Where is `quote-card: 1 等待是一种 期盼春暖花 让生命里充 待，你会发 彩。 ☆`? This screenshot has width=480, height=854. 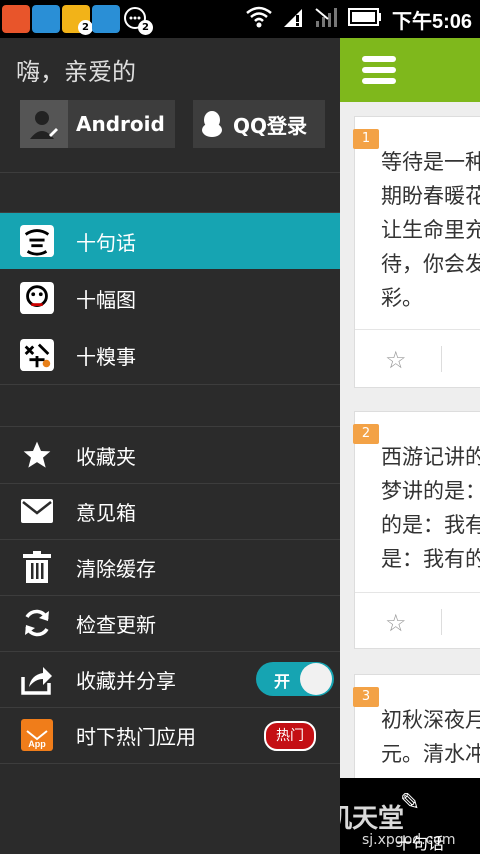
quote-card: 1 等待是一种 期盼春暖花 让生命里充 待，你会发 彩。 ☆ is located at coordinates (416, 252).